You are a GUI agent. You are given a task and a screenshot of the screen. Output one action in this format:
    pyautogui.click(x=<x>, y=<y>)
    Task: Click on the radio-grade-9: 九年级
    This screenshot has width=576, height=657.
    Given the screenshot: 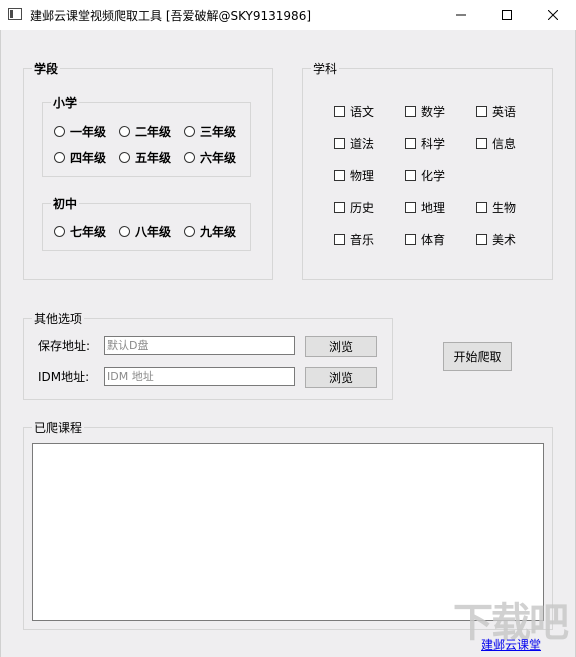 What is the action you would take?
    pyautogui.click(x=210, y=231)
    